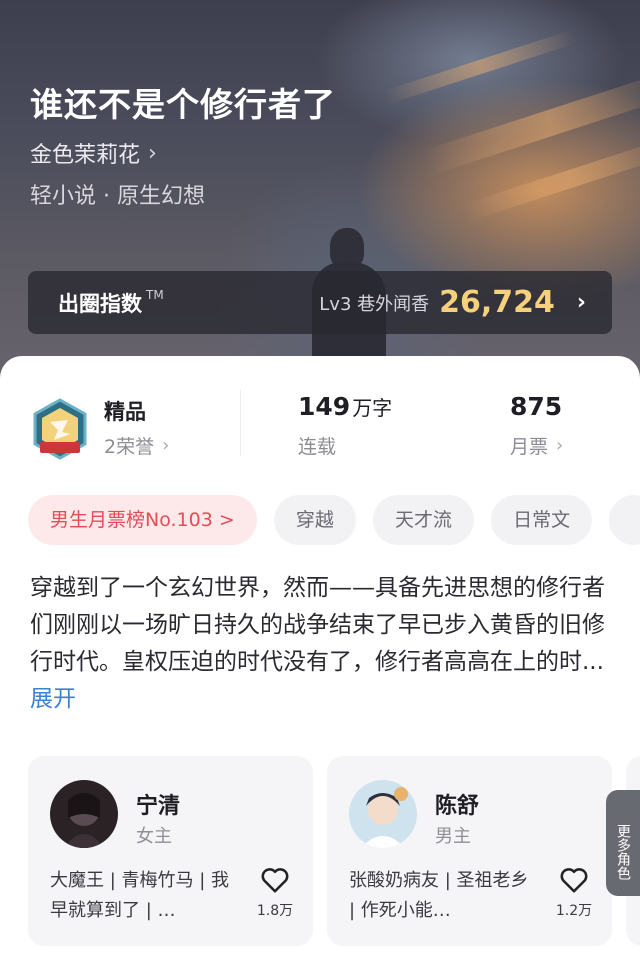  Describe the element at coordinates (53, 699) in the screenshot. I see `expand-link: 展开` at that location.